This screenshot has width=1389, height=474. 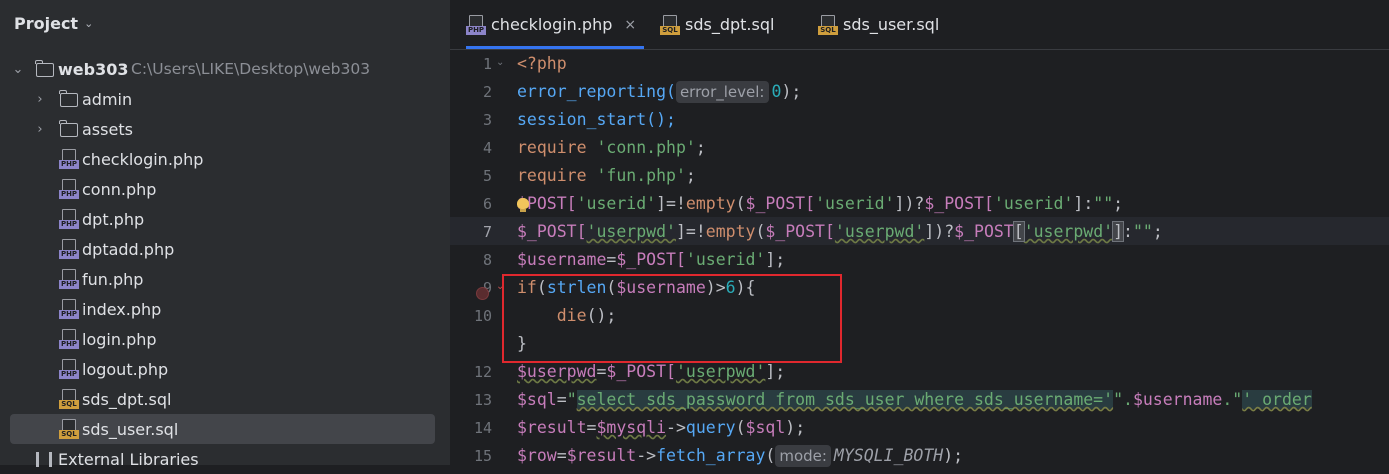 What do you see at coordinates (542, 64) in the screenshot?
I see `code-line-1: <?php` at bounding box center [542, 64].